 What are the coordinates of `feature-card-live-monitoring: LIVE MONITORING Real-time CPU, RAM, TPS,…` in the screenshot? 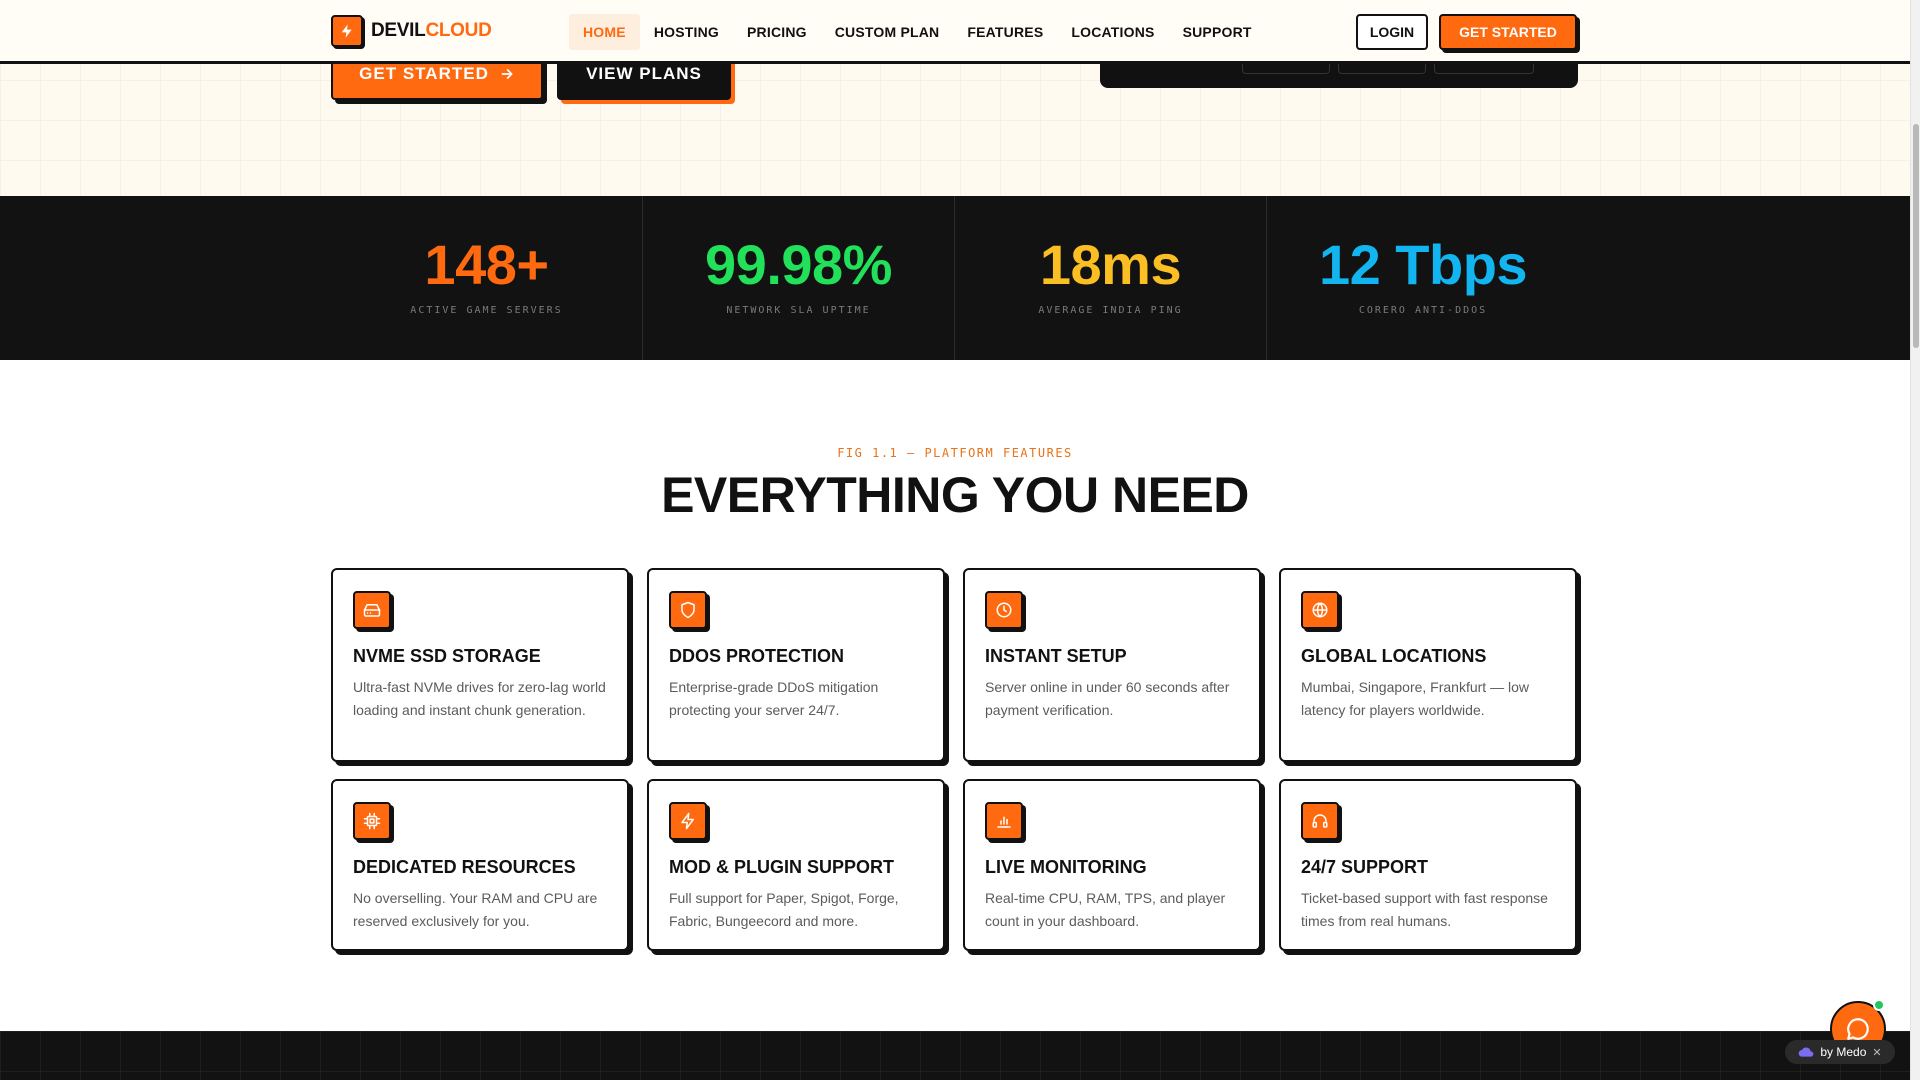 It's located at (1112, 865).